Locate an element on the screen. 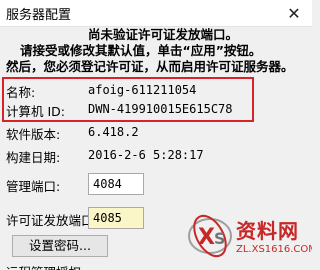 This screenshot has height=270, width=320. name-value: afoig-611211054 is located at coordinates (142, 90).